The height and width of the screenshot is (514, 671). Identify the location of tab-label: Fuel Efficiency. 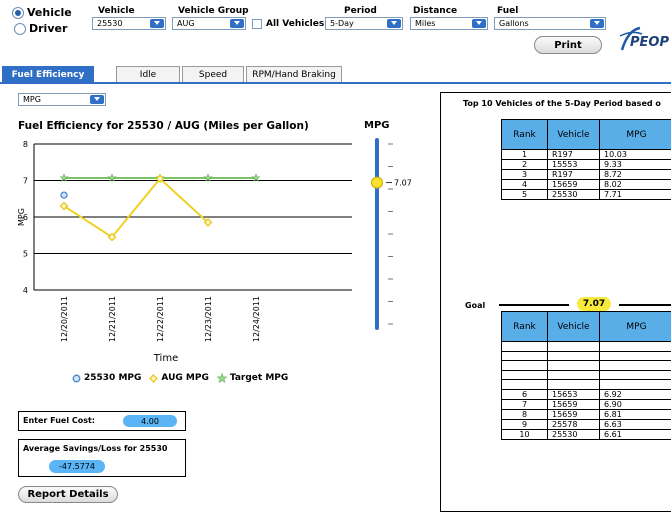
(48, 74).